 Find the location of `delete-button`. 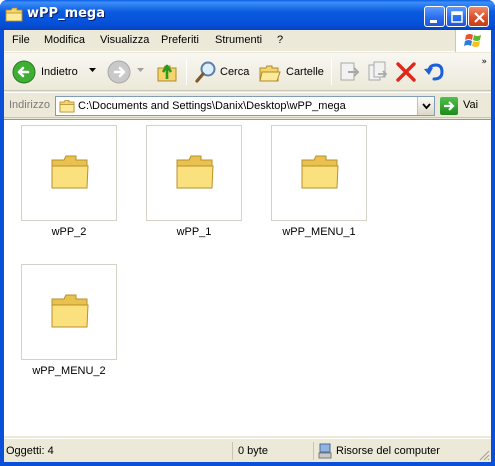

delete-button is located at coordinates (406, 72).